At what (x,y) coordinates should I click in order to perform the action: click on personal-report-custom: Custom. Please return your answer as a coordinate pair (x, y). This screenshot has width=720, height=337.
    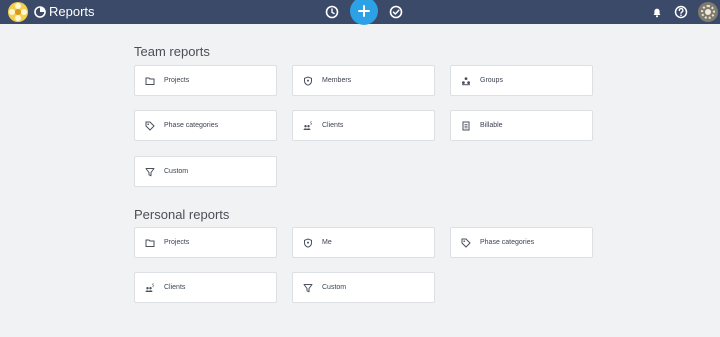
    Looking at the image, I should click on (363, 287).